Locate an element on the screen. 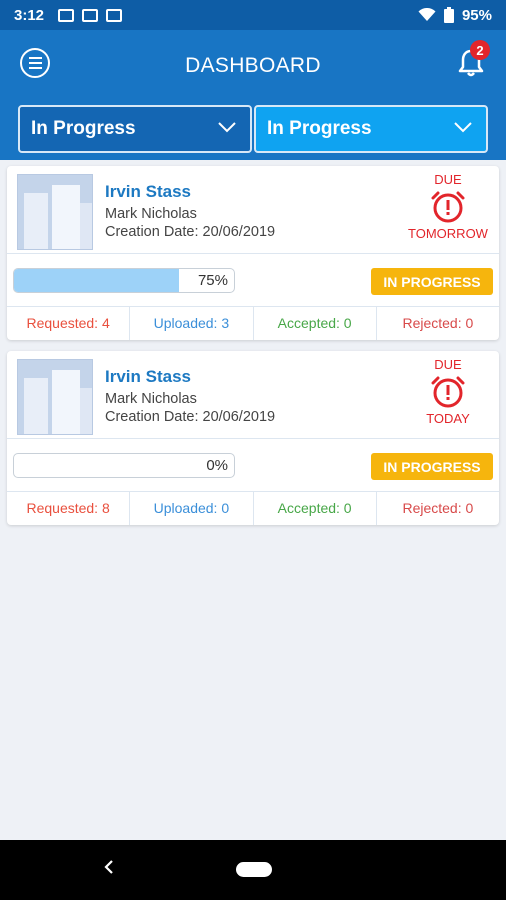 Image resolution: width=506 pixels, height=900 pixels. due-indicator: DUE TODAY is located at coordinates (448, 391).